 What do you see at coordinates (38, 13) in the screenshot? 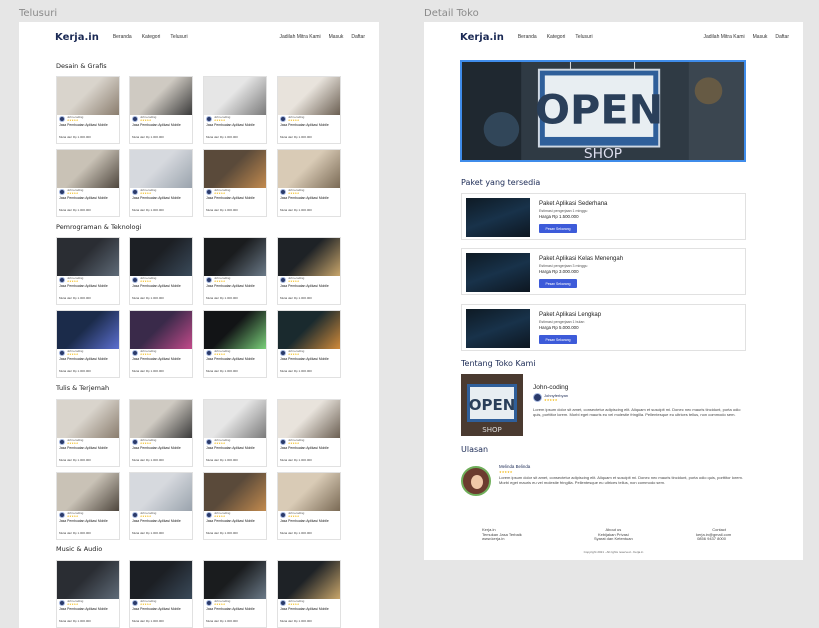
I see `frame-label-telusuri: Telusuri` at bounding box center [38, 13].